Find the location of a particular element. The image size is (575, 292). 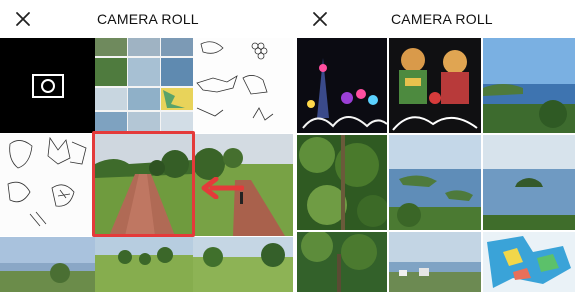

camera-capture-tile is located at coordinates (47, 85).